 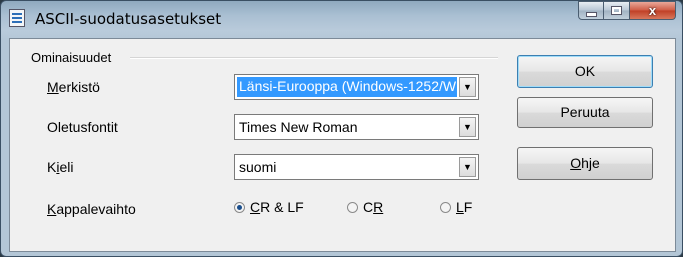 What do you see at coordinates (17, 18) in the screenshot?
I see `document-icon` at bounding box center [17, 18].